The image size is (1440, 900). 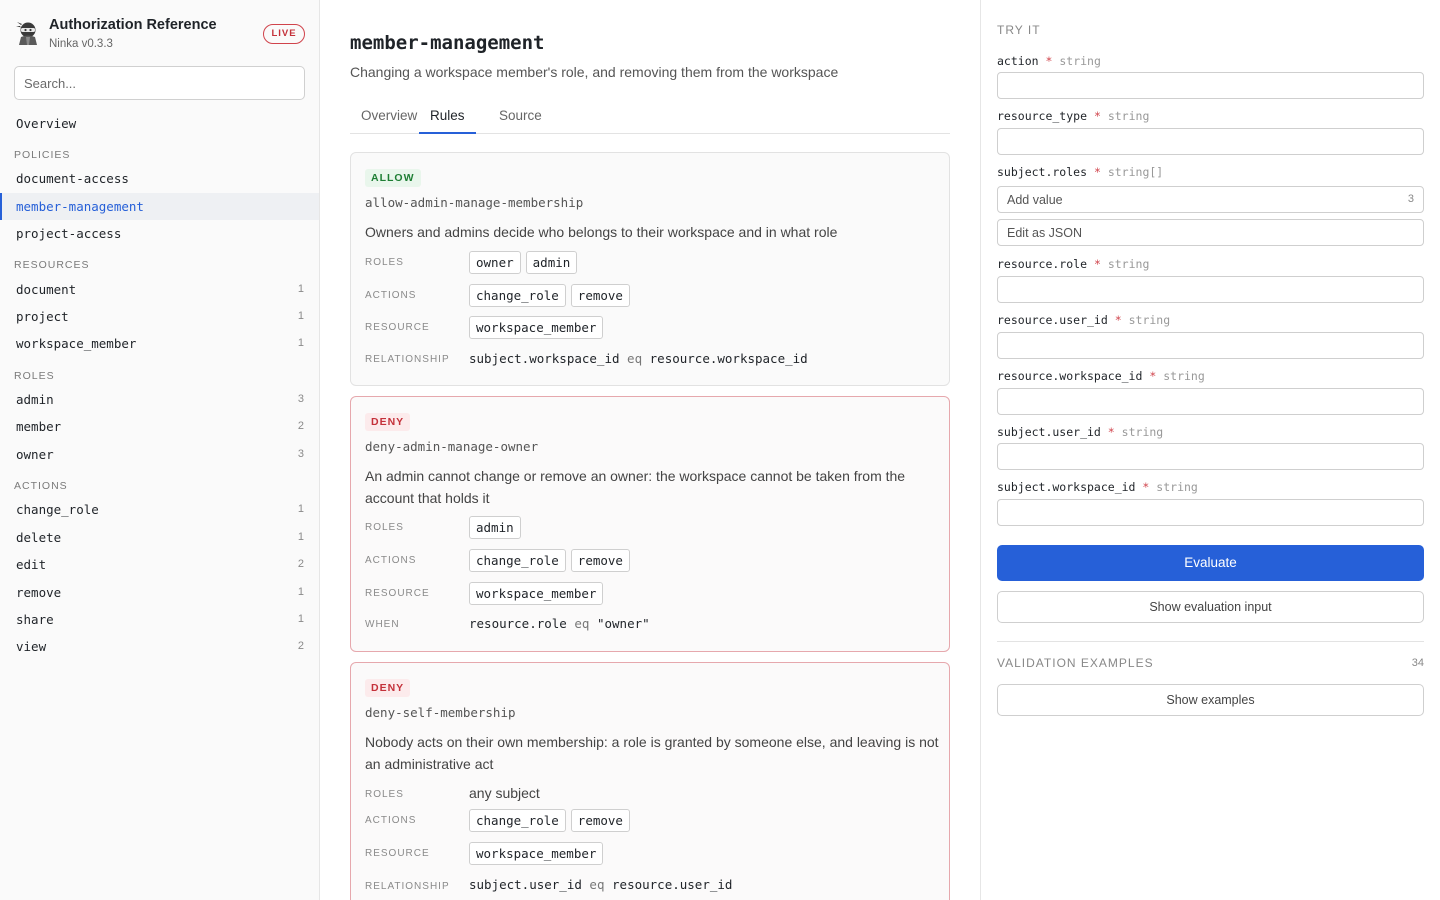 I want to click on roles-chips: admin, so click(x=495, y=527).